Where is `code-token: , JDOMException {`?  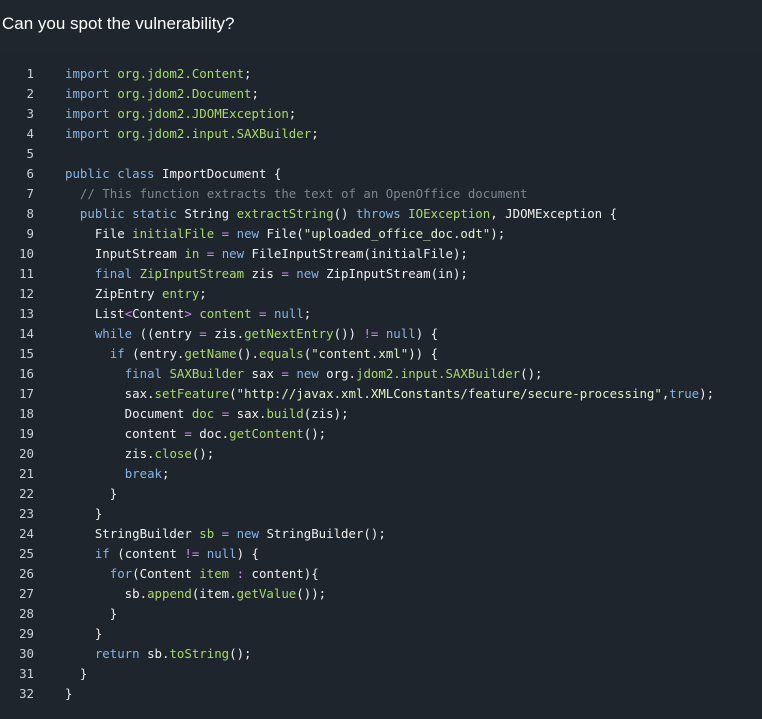
code-token: , JDOMException { is located at coordinates (554, 213).